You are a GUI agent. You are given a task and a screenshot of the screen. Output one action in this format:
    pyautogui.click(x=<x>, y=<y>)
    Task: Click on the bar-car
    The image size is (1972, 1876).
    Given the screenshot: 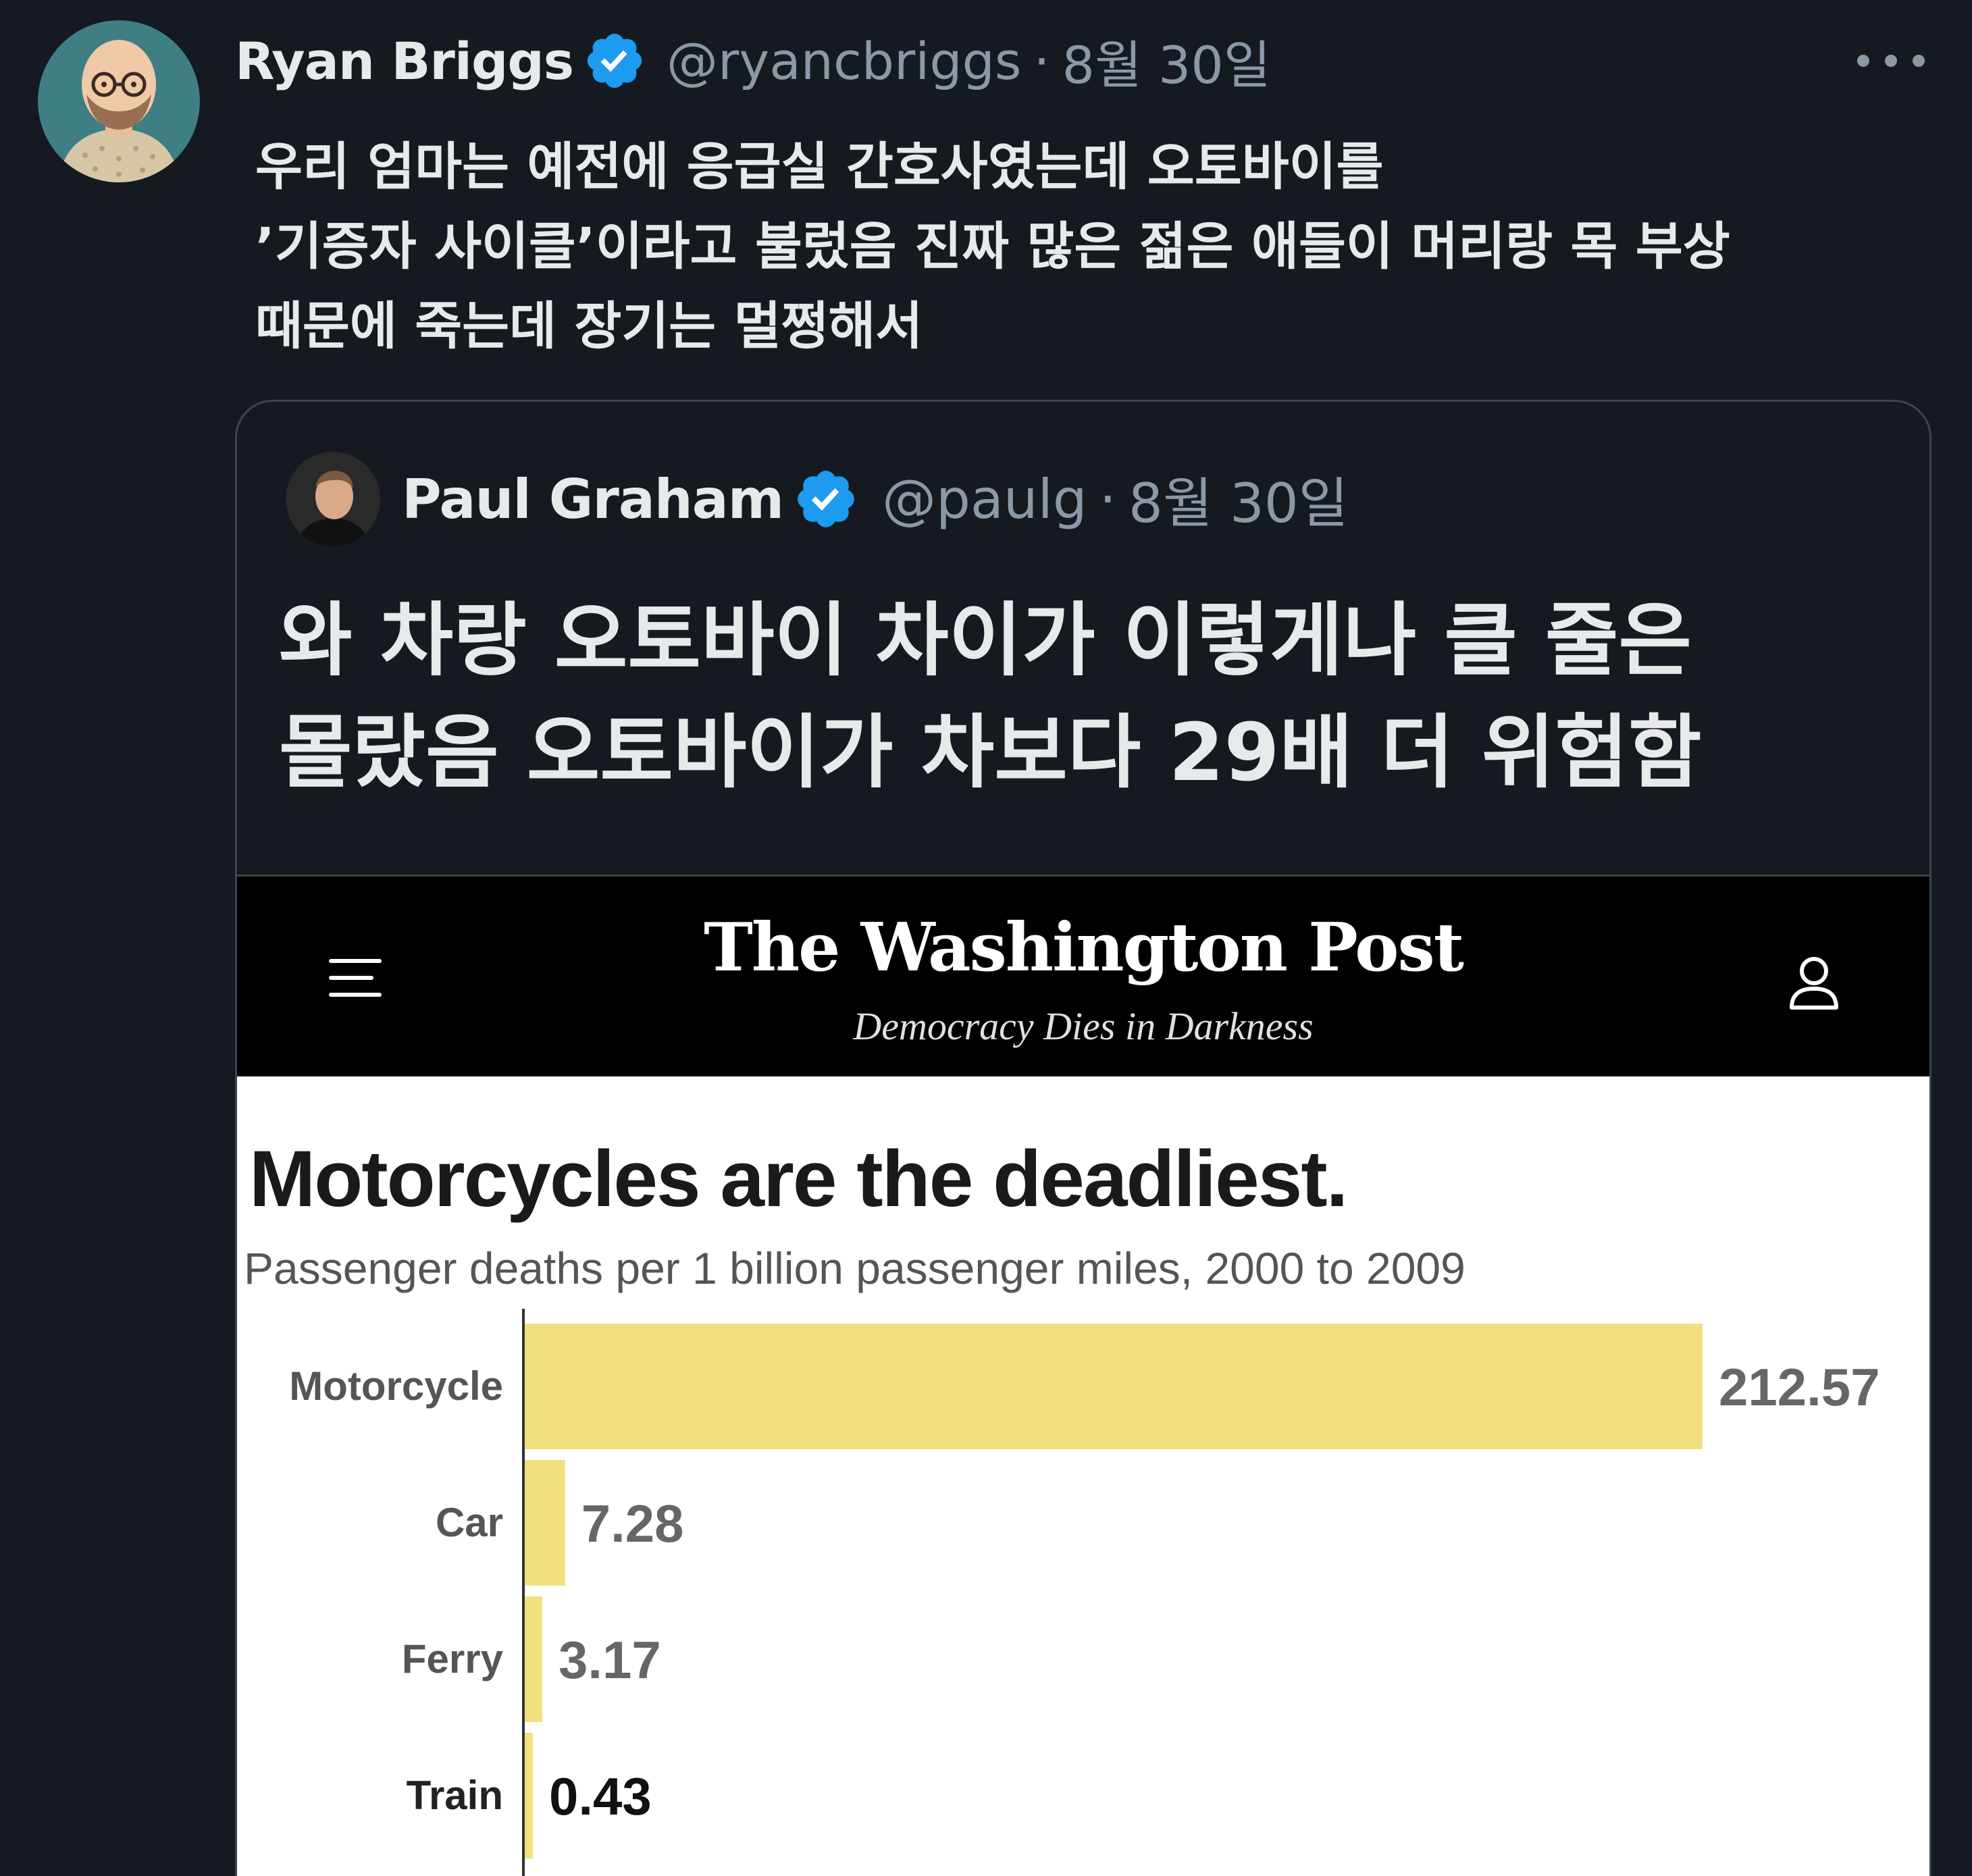 What is the action you would take?
    pyautogui.click(x=545, y=1523)
    